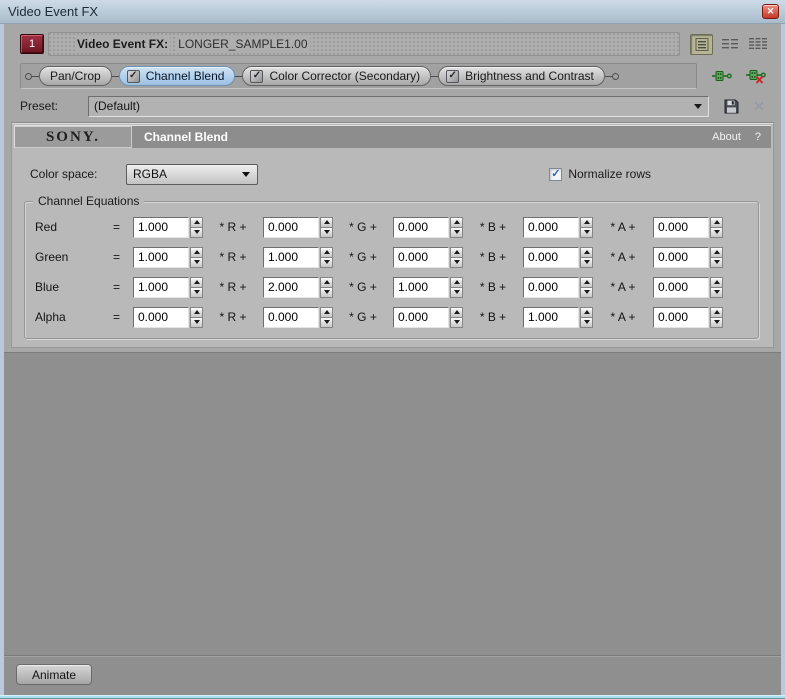 Image resolution: width=785 pixels, height=699 pixels. Describe the element at coordinates (701, 44) in the screenshot. I see `layout-list-button` at that location.